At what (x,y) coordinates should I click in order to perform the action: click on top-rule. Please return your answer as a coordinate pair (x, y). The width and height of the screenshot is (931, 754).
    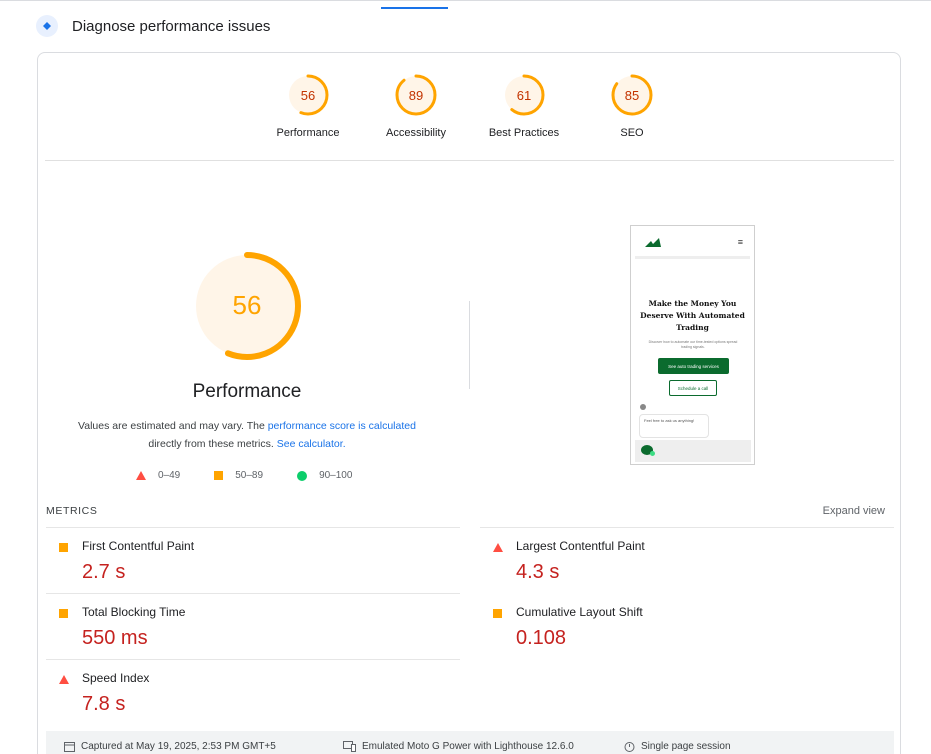
    Looking at the image, I should click on (465, 0).